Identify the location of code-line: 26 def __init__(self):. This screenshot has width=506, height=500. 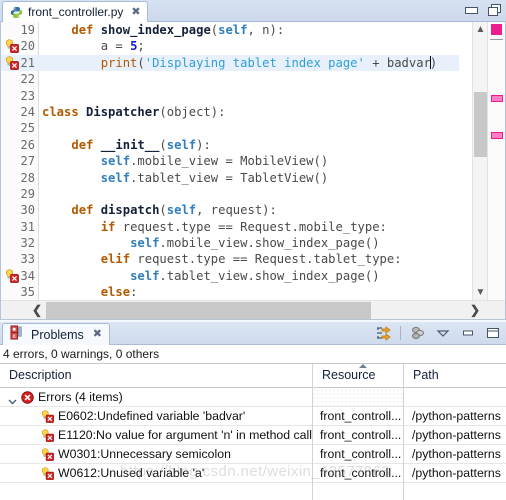
(230, 145).